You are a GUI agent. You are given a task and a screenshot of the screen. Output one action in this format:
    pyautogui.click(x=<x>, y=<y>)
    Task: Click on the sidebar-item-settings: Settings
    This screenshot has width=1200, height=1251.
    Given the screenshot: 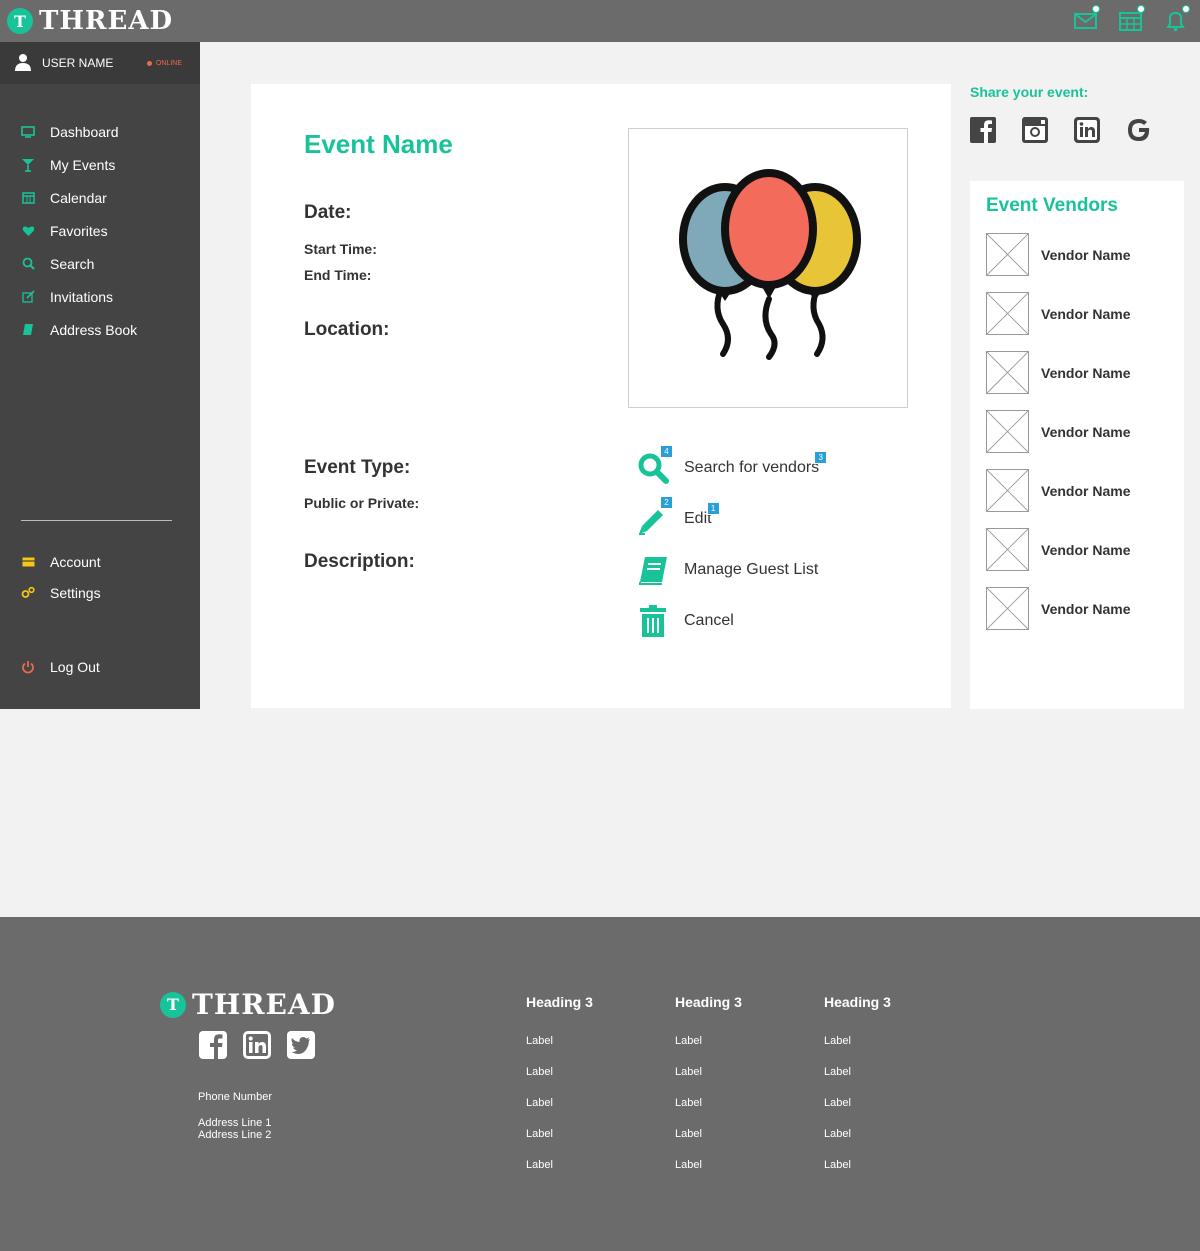 What is the action you would take?
    pyautogui.click(x=100, y=592)
    